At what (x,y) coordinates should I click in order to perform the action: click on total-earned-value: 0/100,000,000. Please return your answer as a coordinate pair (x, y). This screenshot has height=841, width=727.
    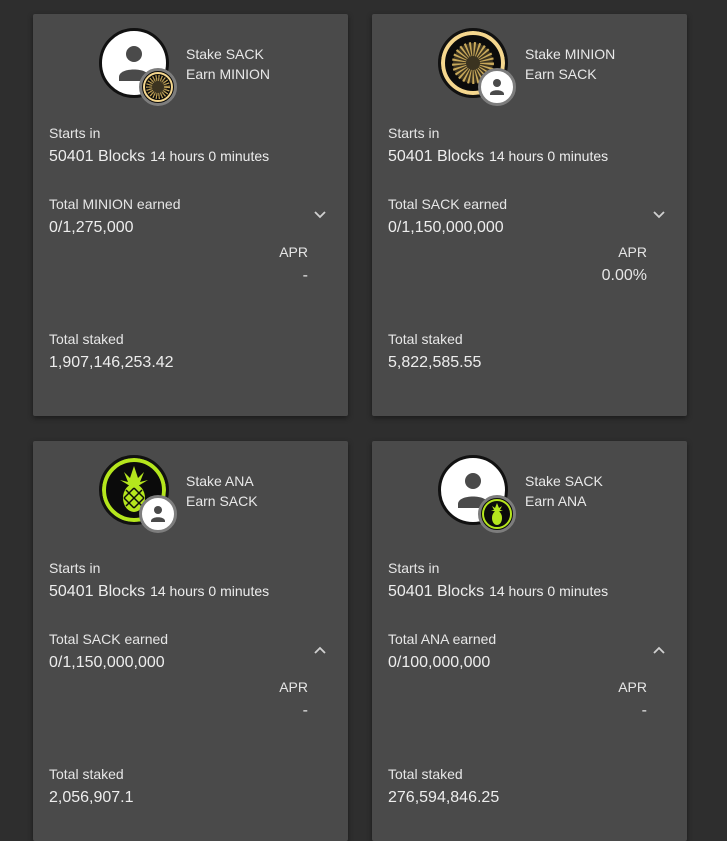
    Looking at the image, I should click on (439, 662).